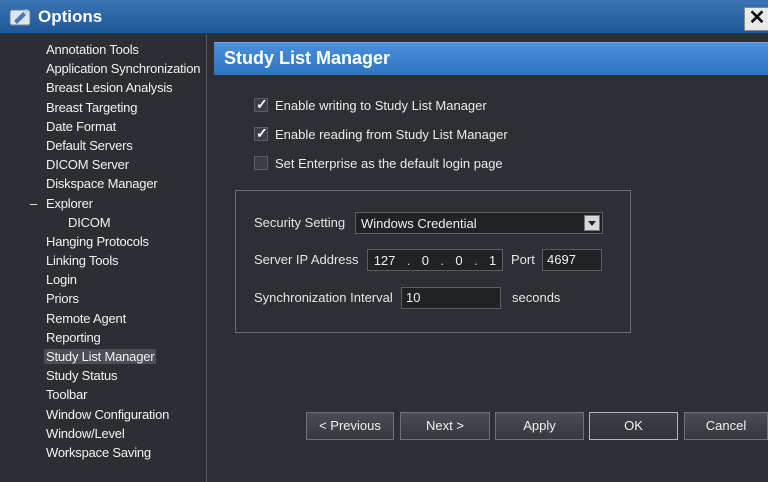  What do you see at coordinates (86, 318) in the screenshot?
I see `sidebar-item-label: Remote Agent` at bounding box center [86, 318].